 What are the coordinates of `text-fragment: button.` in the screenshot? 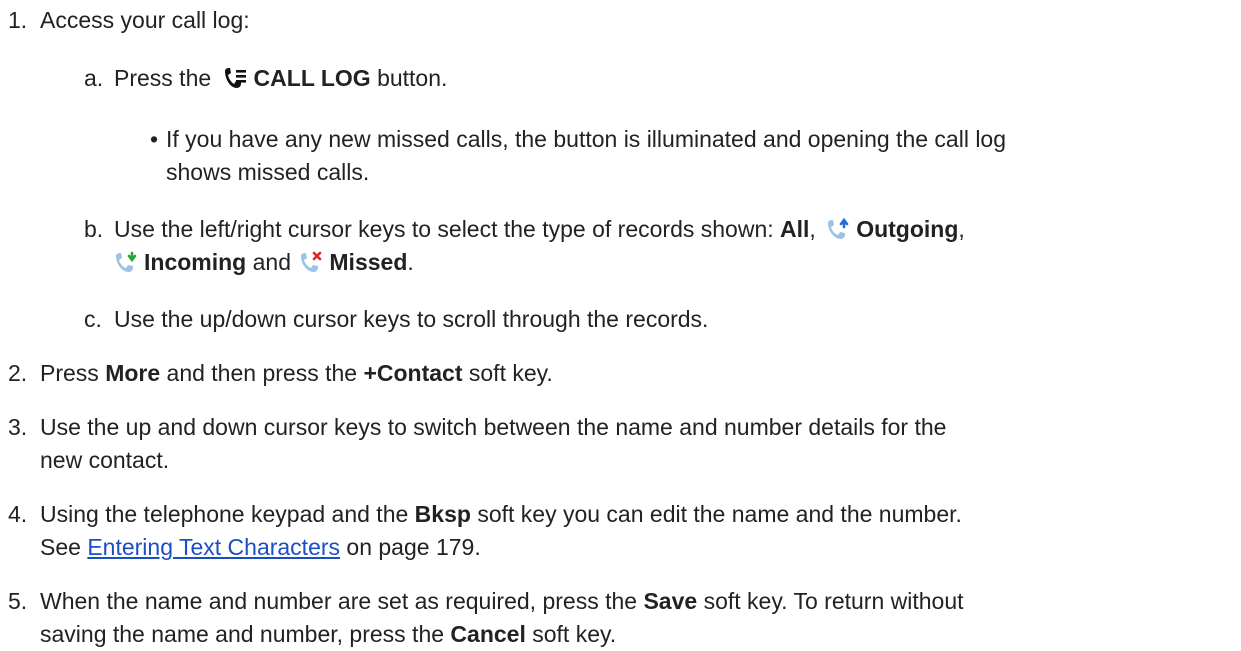 It's located at (412, 78).